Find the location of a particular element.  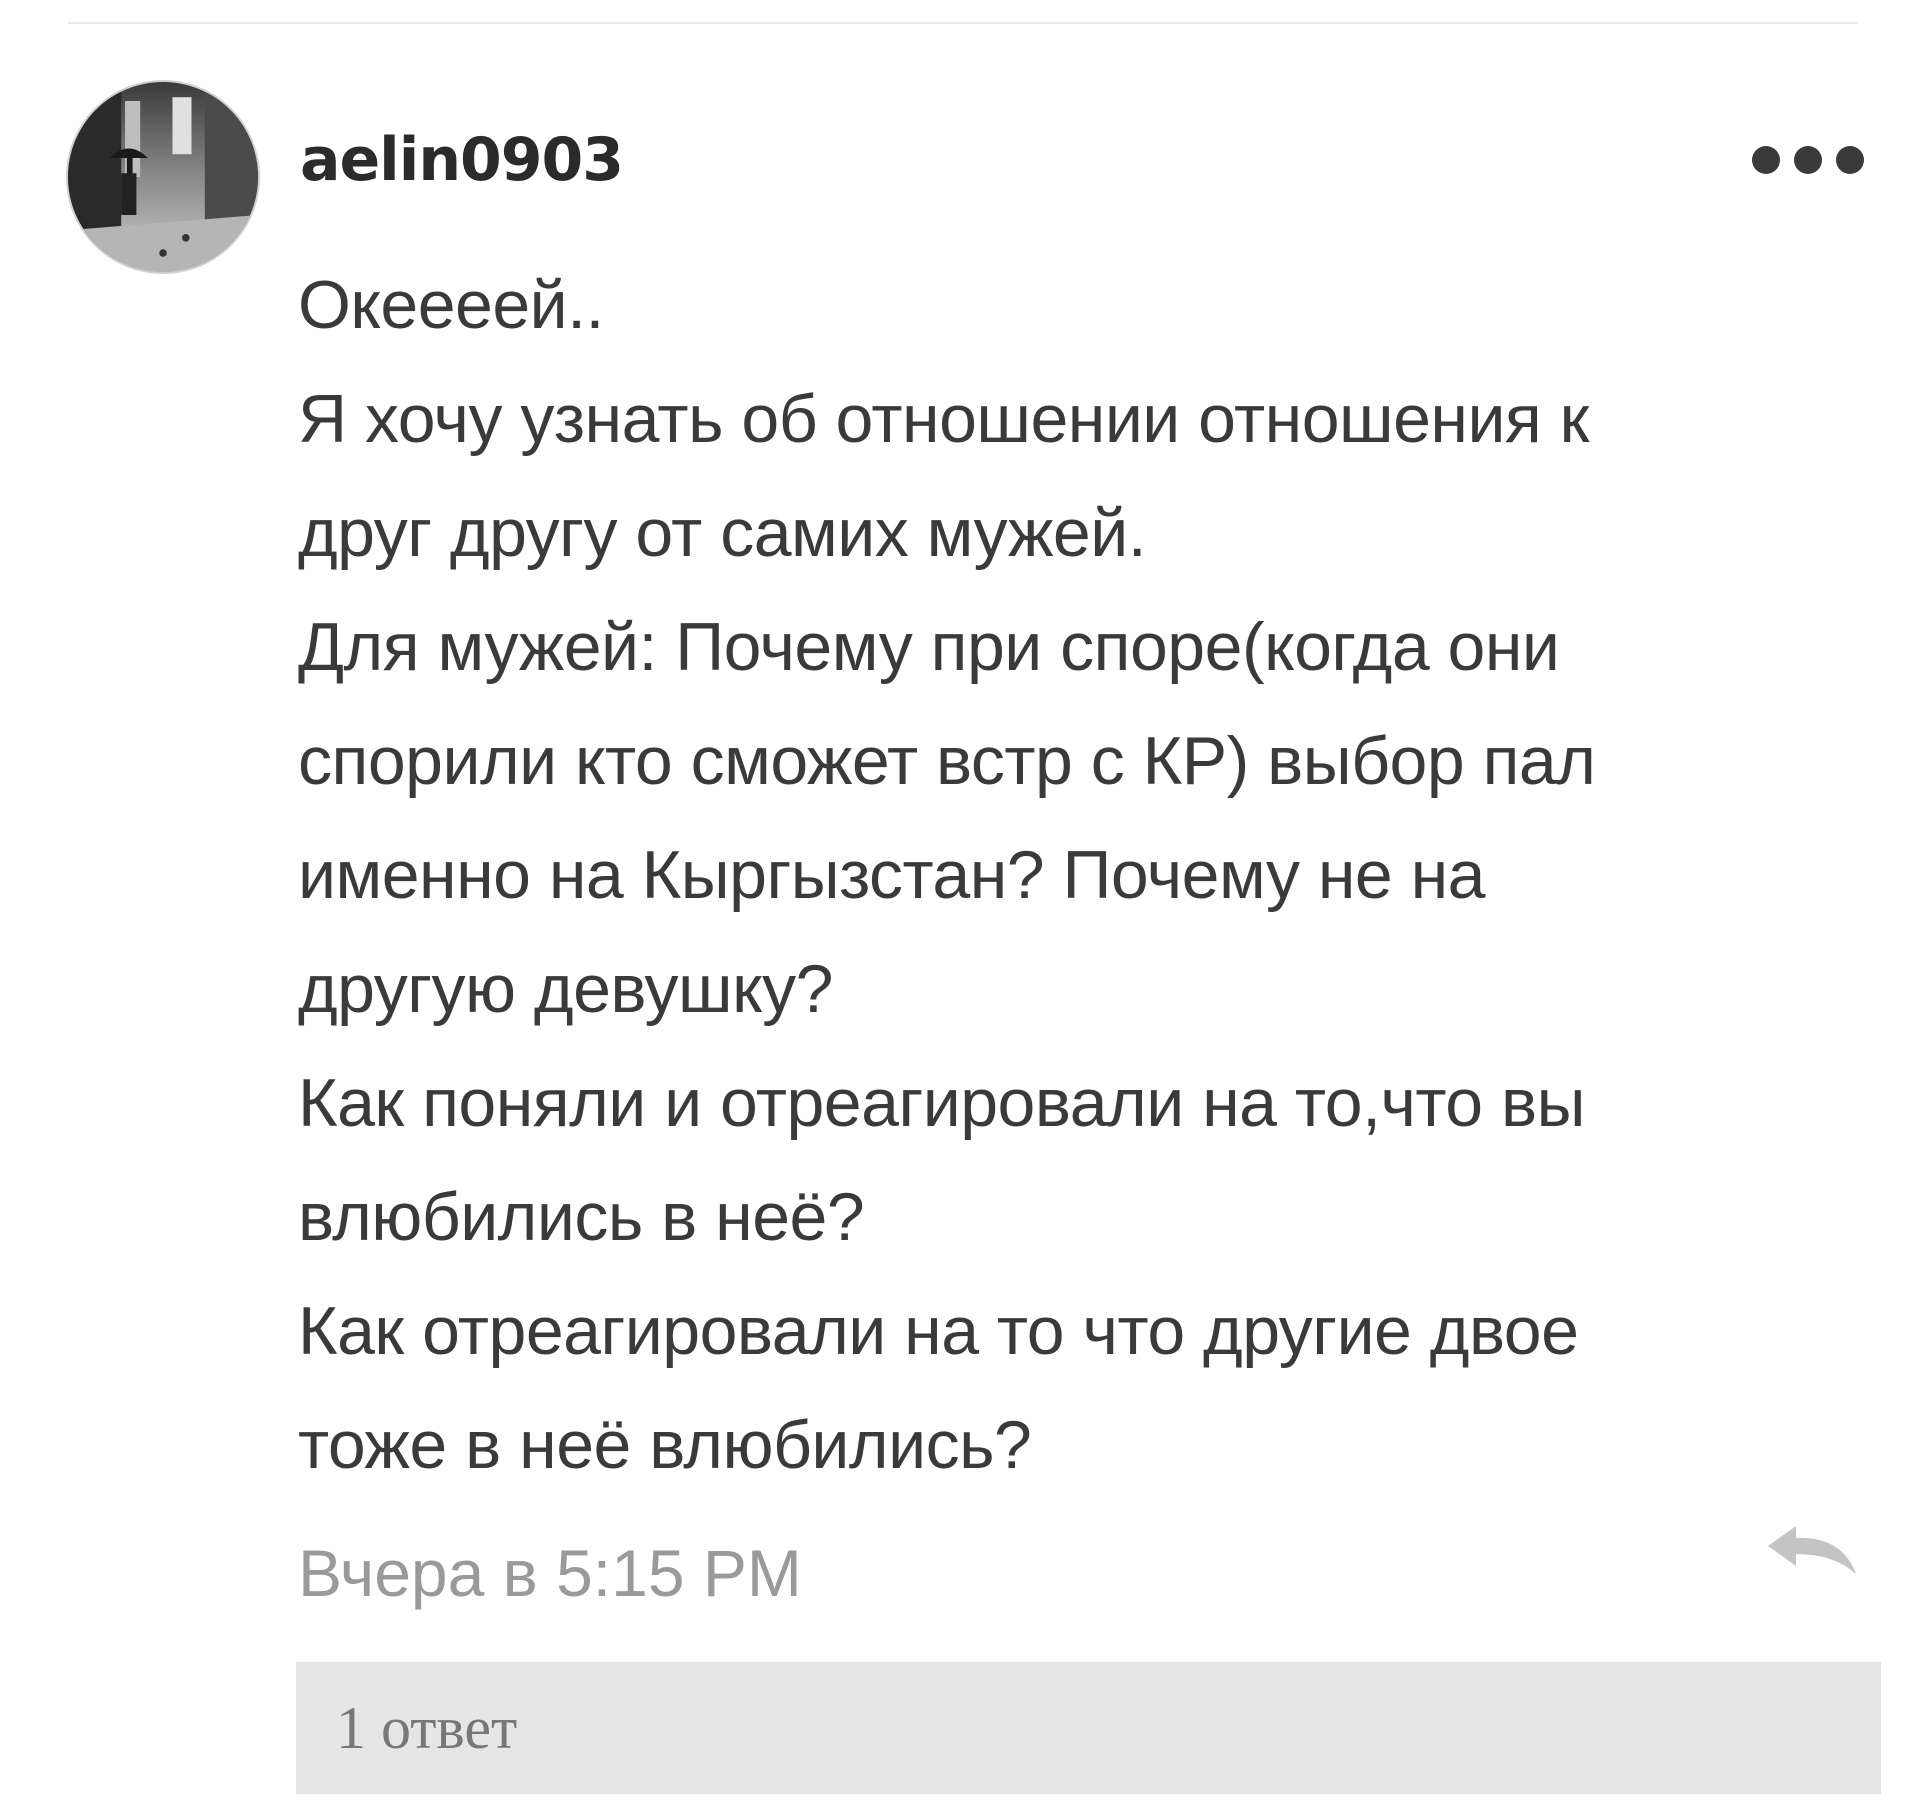

more-options-button is located at coordinates (1808, 160).